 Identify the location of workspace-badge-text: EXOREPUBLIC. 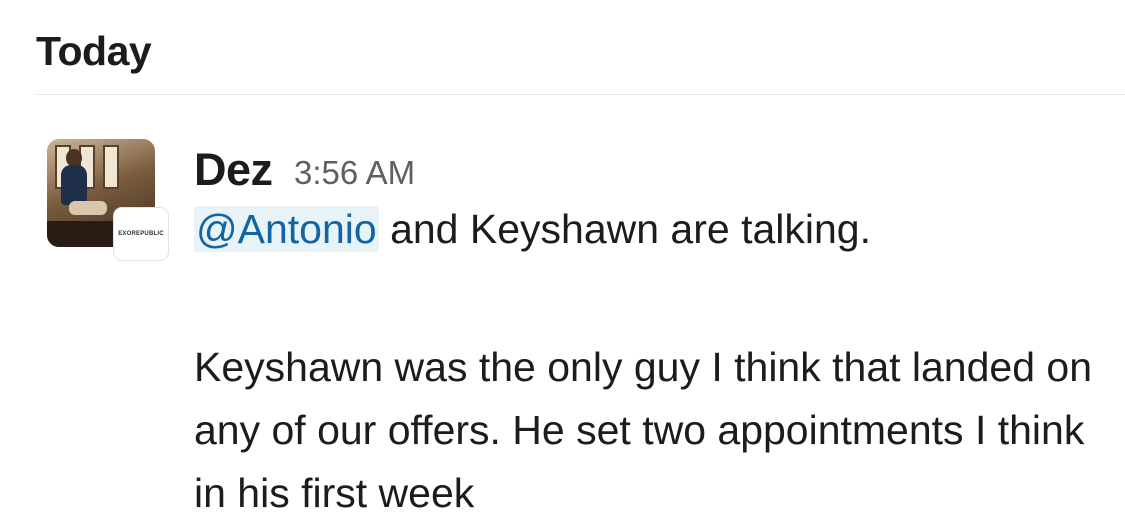
(141, 234).